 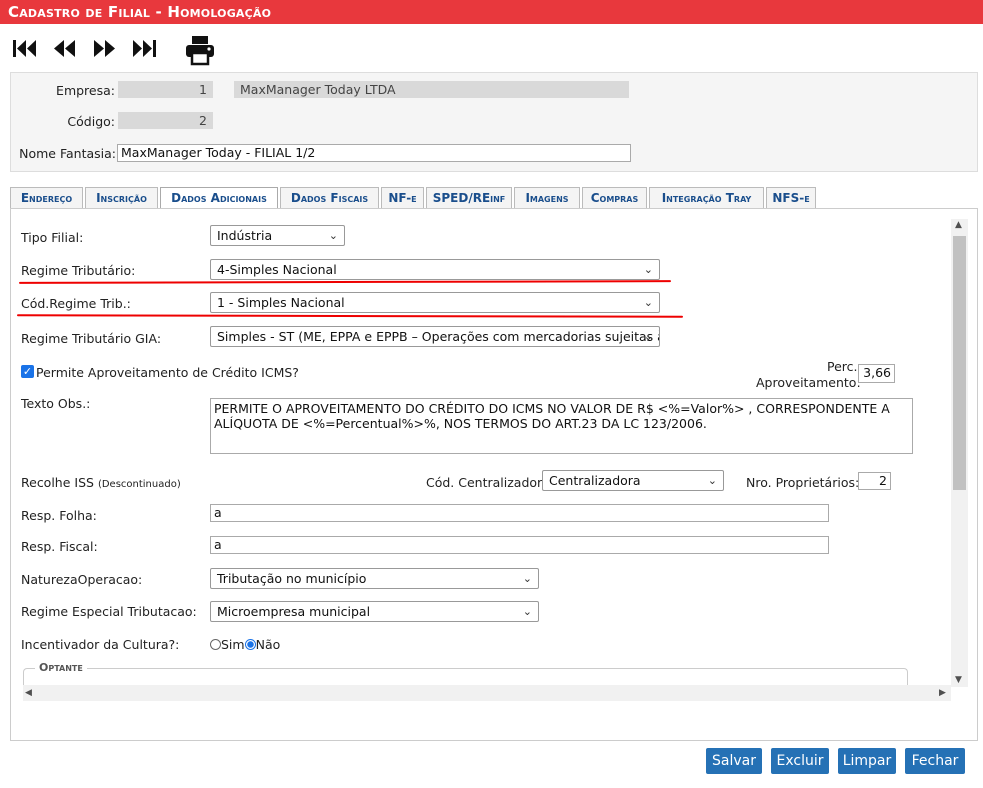 I want to click on codigo-field: 2, so click(x=165, y=120).